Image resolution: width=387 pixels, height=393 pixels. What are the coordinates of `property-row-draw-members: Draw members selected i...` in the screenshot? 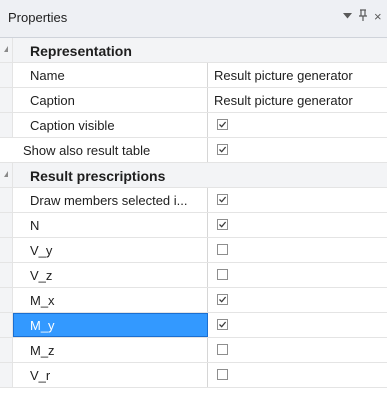 It's located at (193, 200).